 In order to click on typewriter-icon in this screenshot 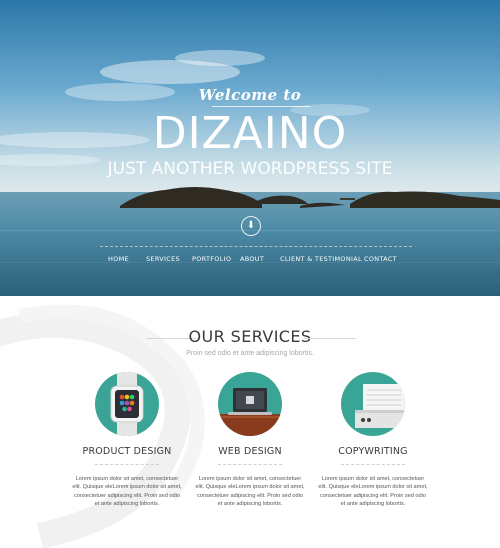, I will do `click(380, 406)`.